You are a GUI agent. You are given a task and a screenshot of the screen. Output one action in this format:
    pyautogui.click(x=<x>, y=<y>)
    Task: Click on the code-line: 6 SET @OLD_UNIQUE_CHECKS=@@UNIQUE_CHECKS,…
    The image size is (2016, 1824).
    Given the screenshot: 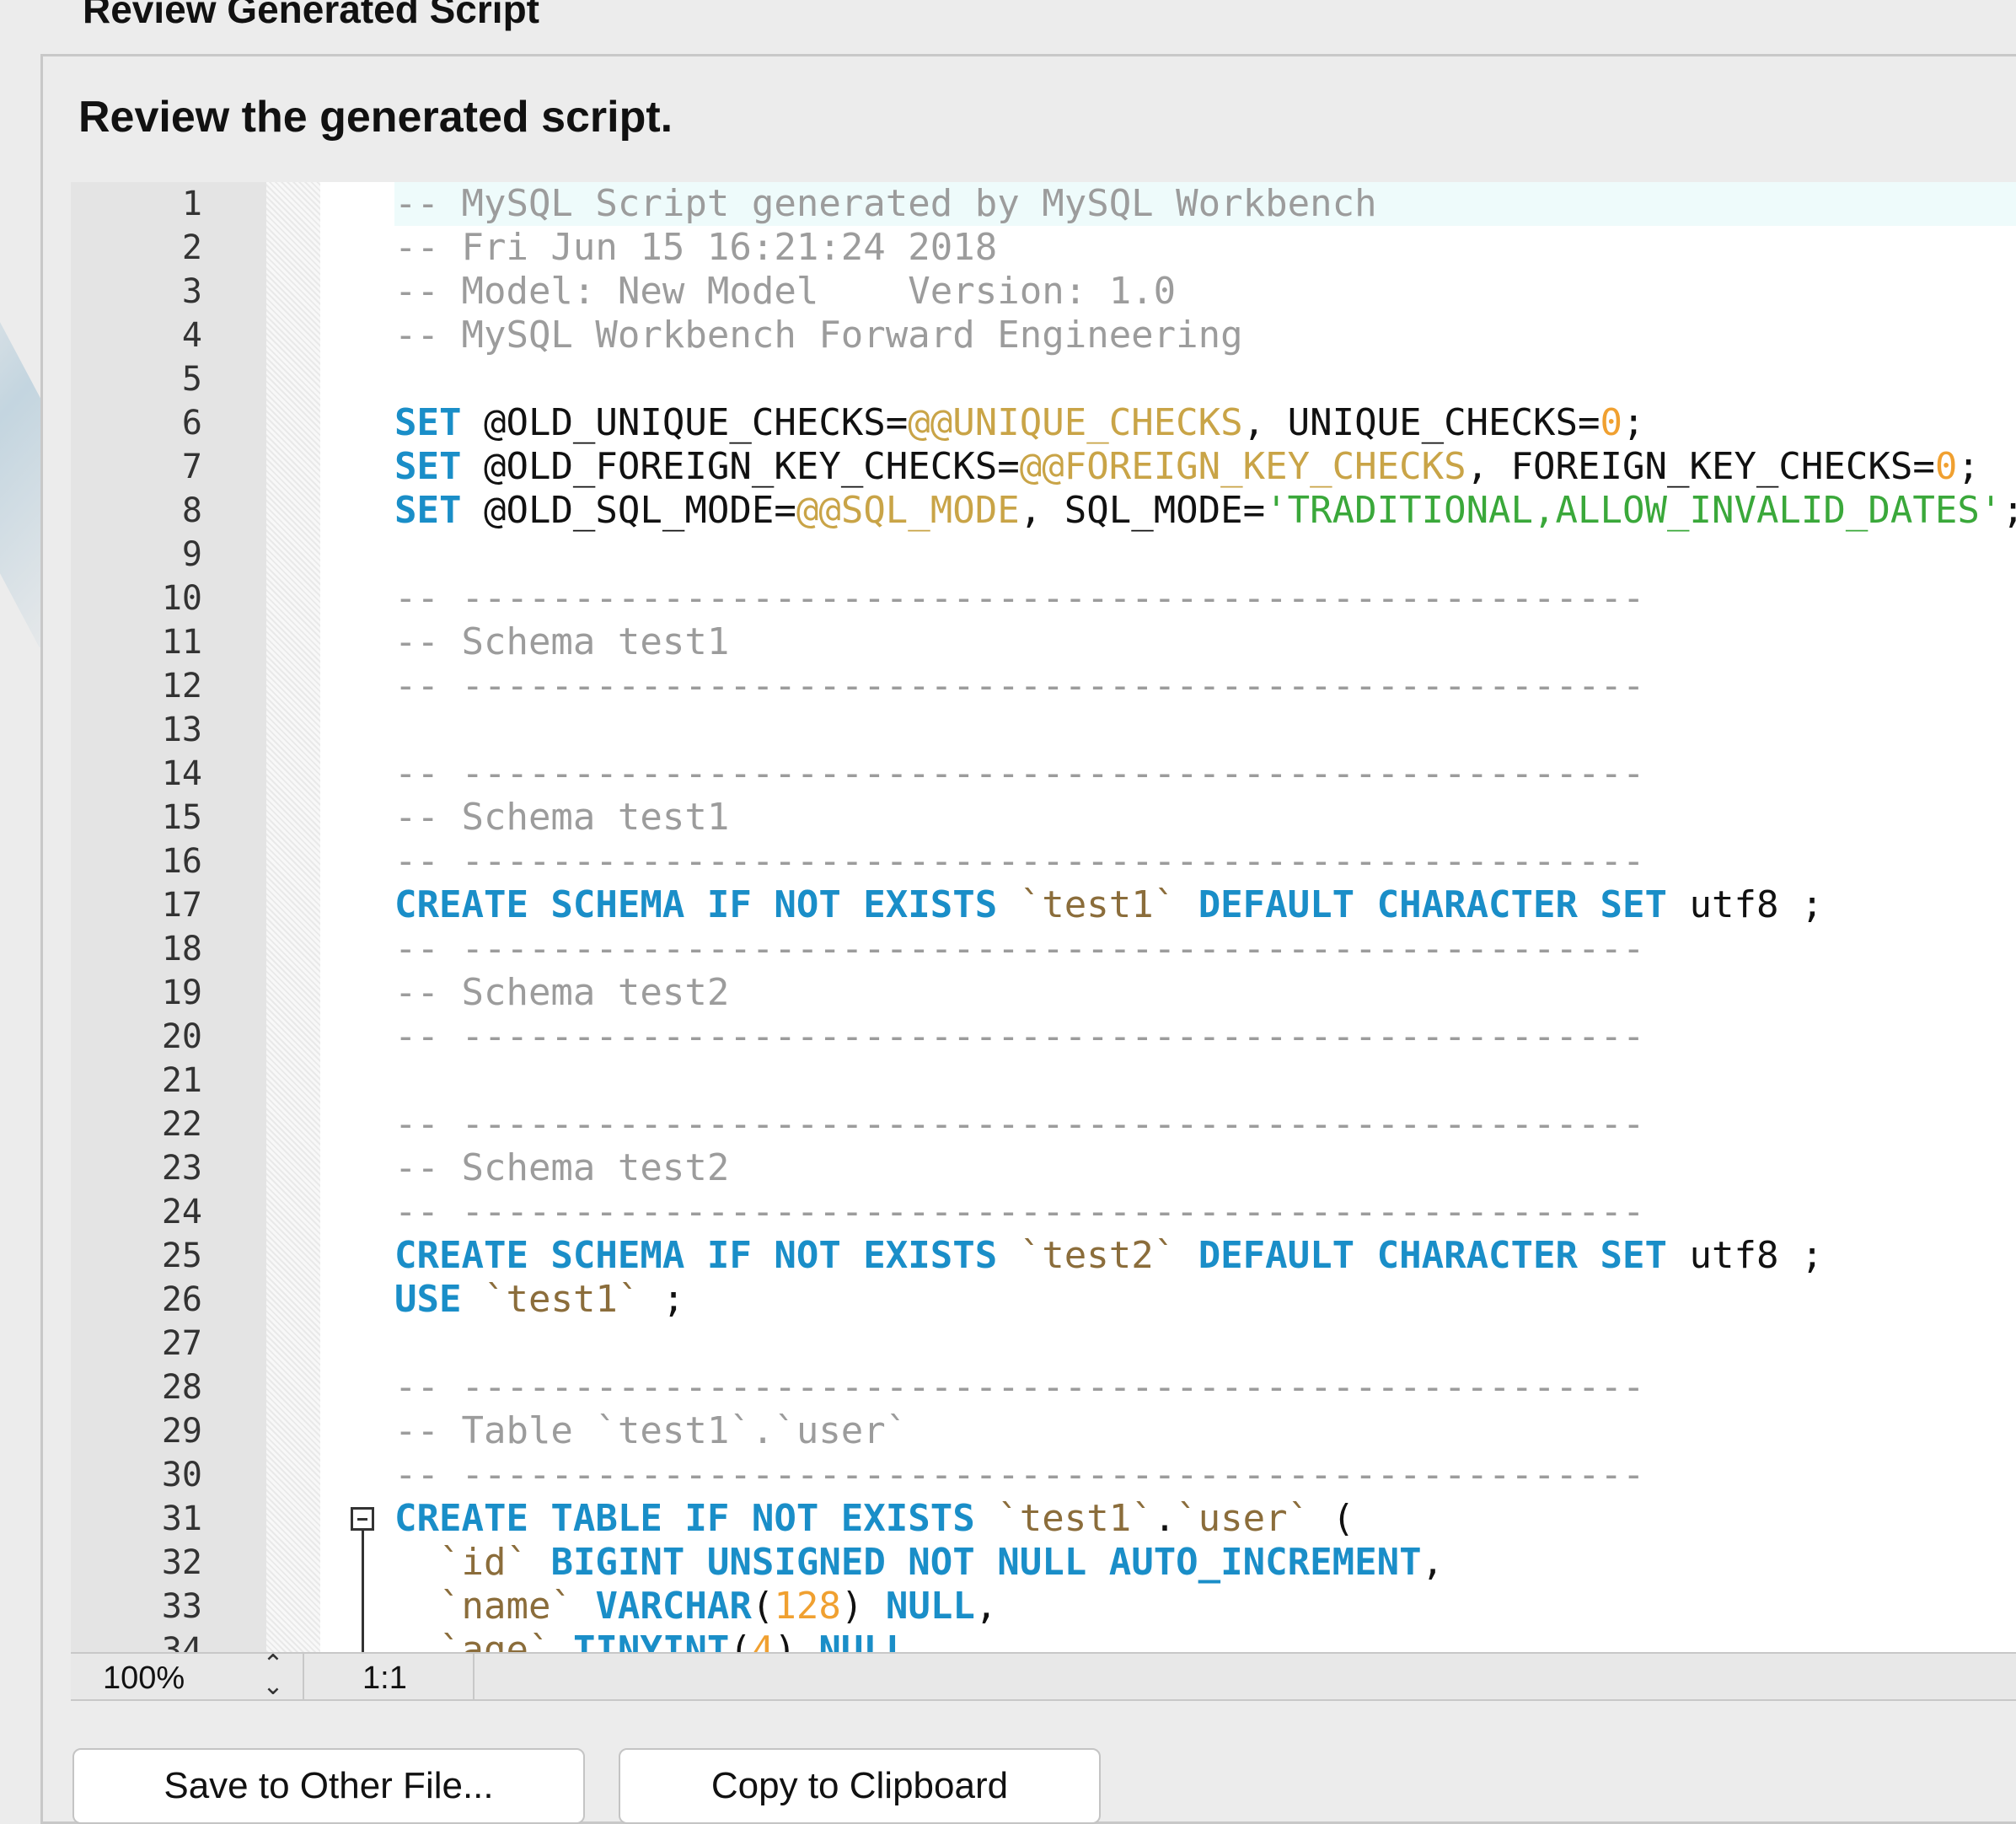 What is the action you would take?
    pyautogui.click(x=1043, y=423)
    